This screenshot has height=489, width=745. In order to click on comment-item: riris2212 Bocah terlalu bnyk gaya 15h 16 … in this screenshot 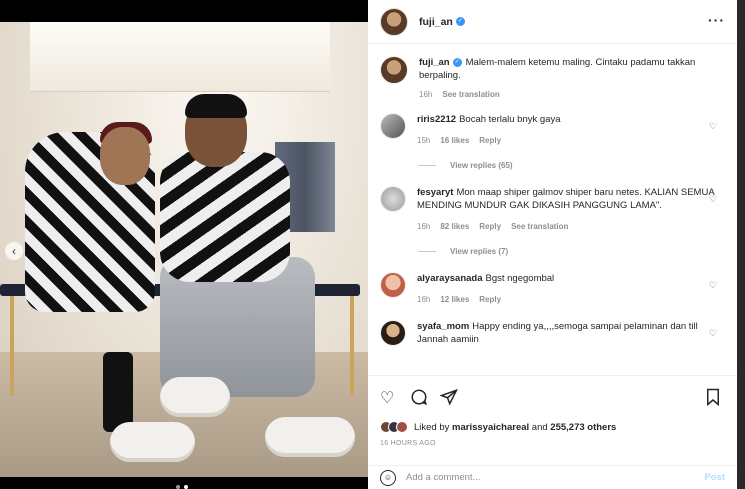, I will do `click(552, 130)`.